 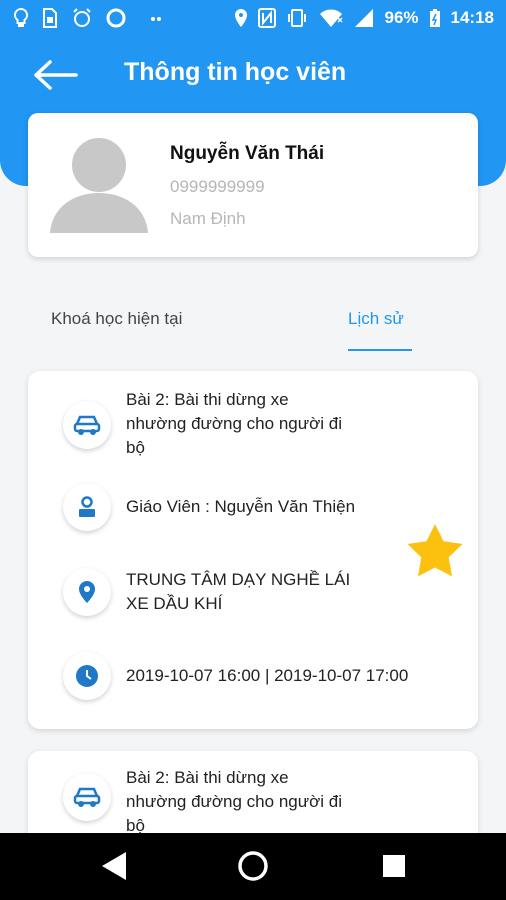 I want to click on nav-home-icon, so click(x=253, y=866).